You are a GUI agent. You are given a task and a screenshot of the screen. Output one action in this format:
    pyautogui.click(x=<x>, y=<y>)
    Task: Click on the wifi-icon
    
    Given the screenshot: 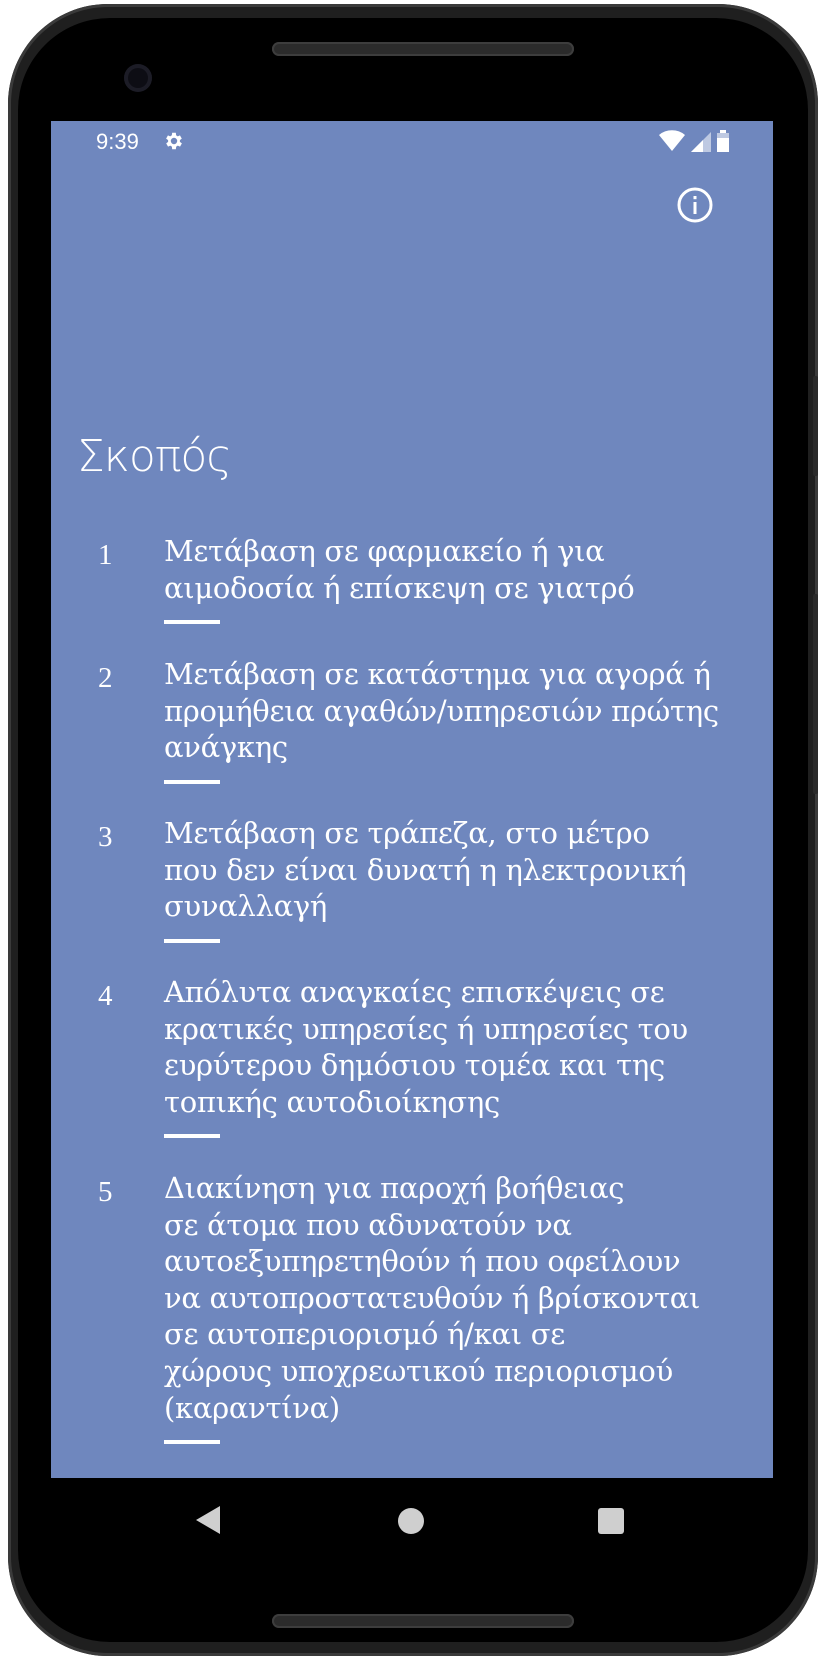 What is the action you would take?
    pyautogui.click(x=672, y=143)
    